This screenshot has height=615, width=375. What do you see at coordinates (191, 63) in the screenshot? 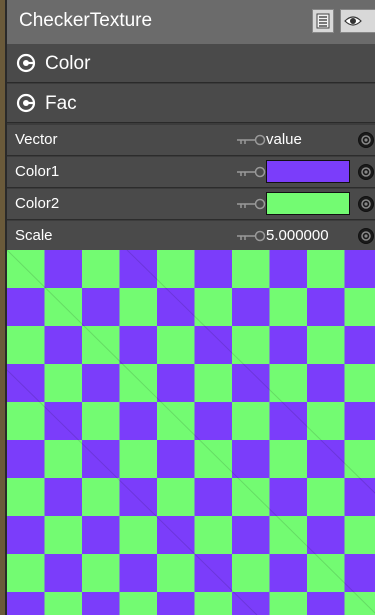
I see `output-color-row: Color` at bounding box center [191, 63].